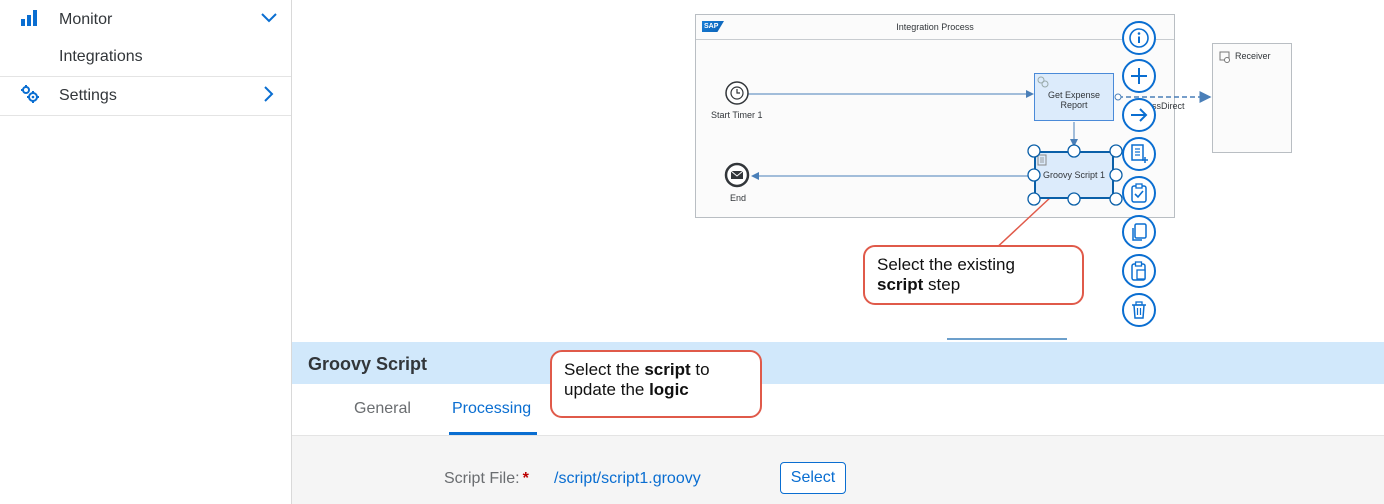 The height and width of the screenshot is (504, 1384). I want to click on add-button, so click(1139, 76).